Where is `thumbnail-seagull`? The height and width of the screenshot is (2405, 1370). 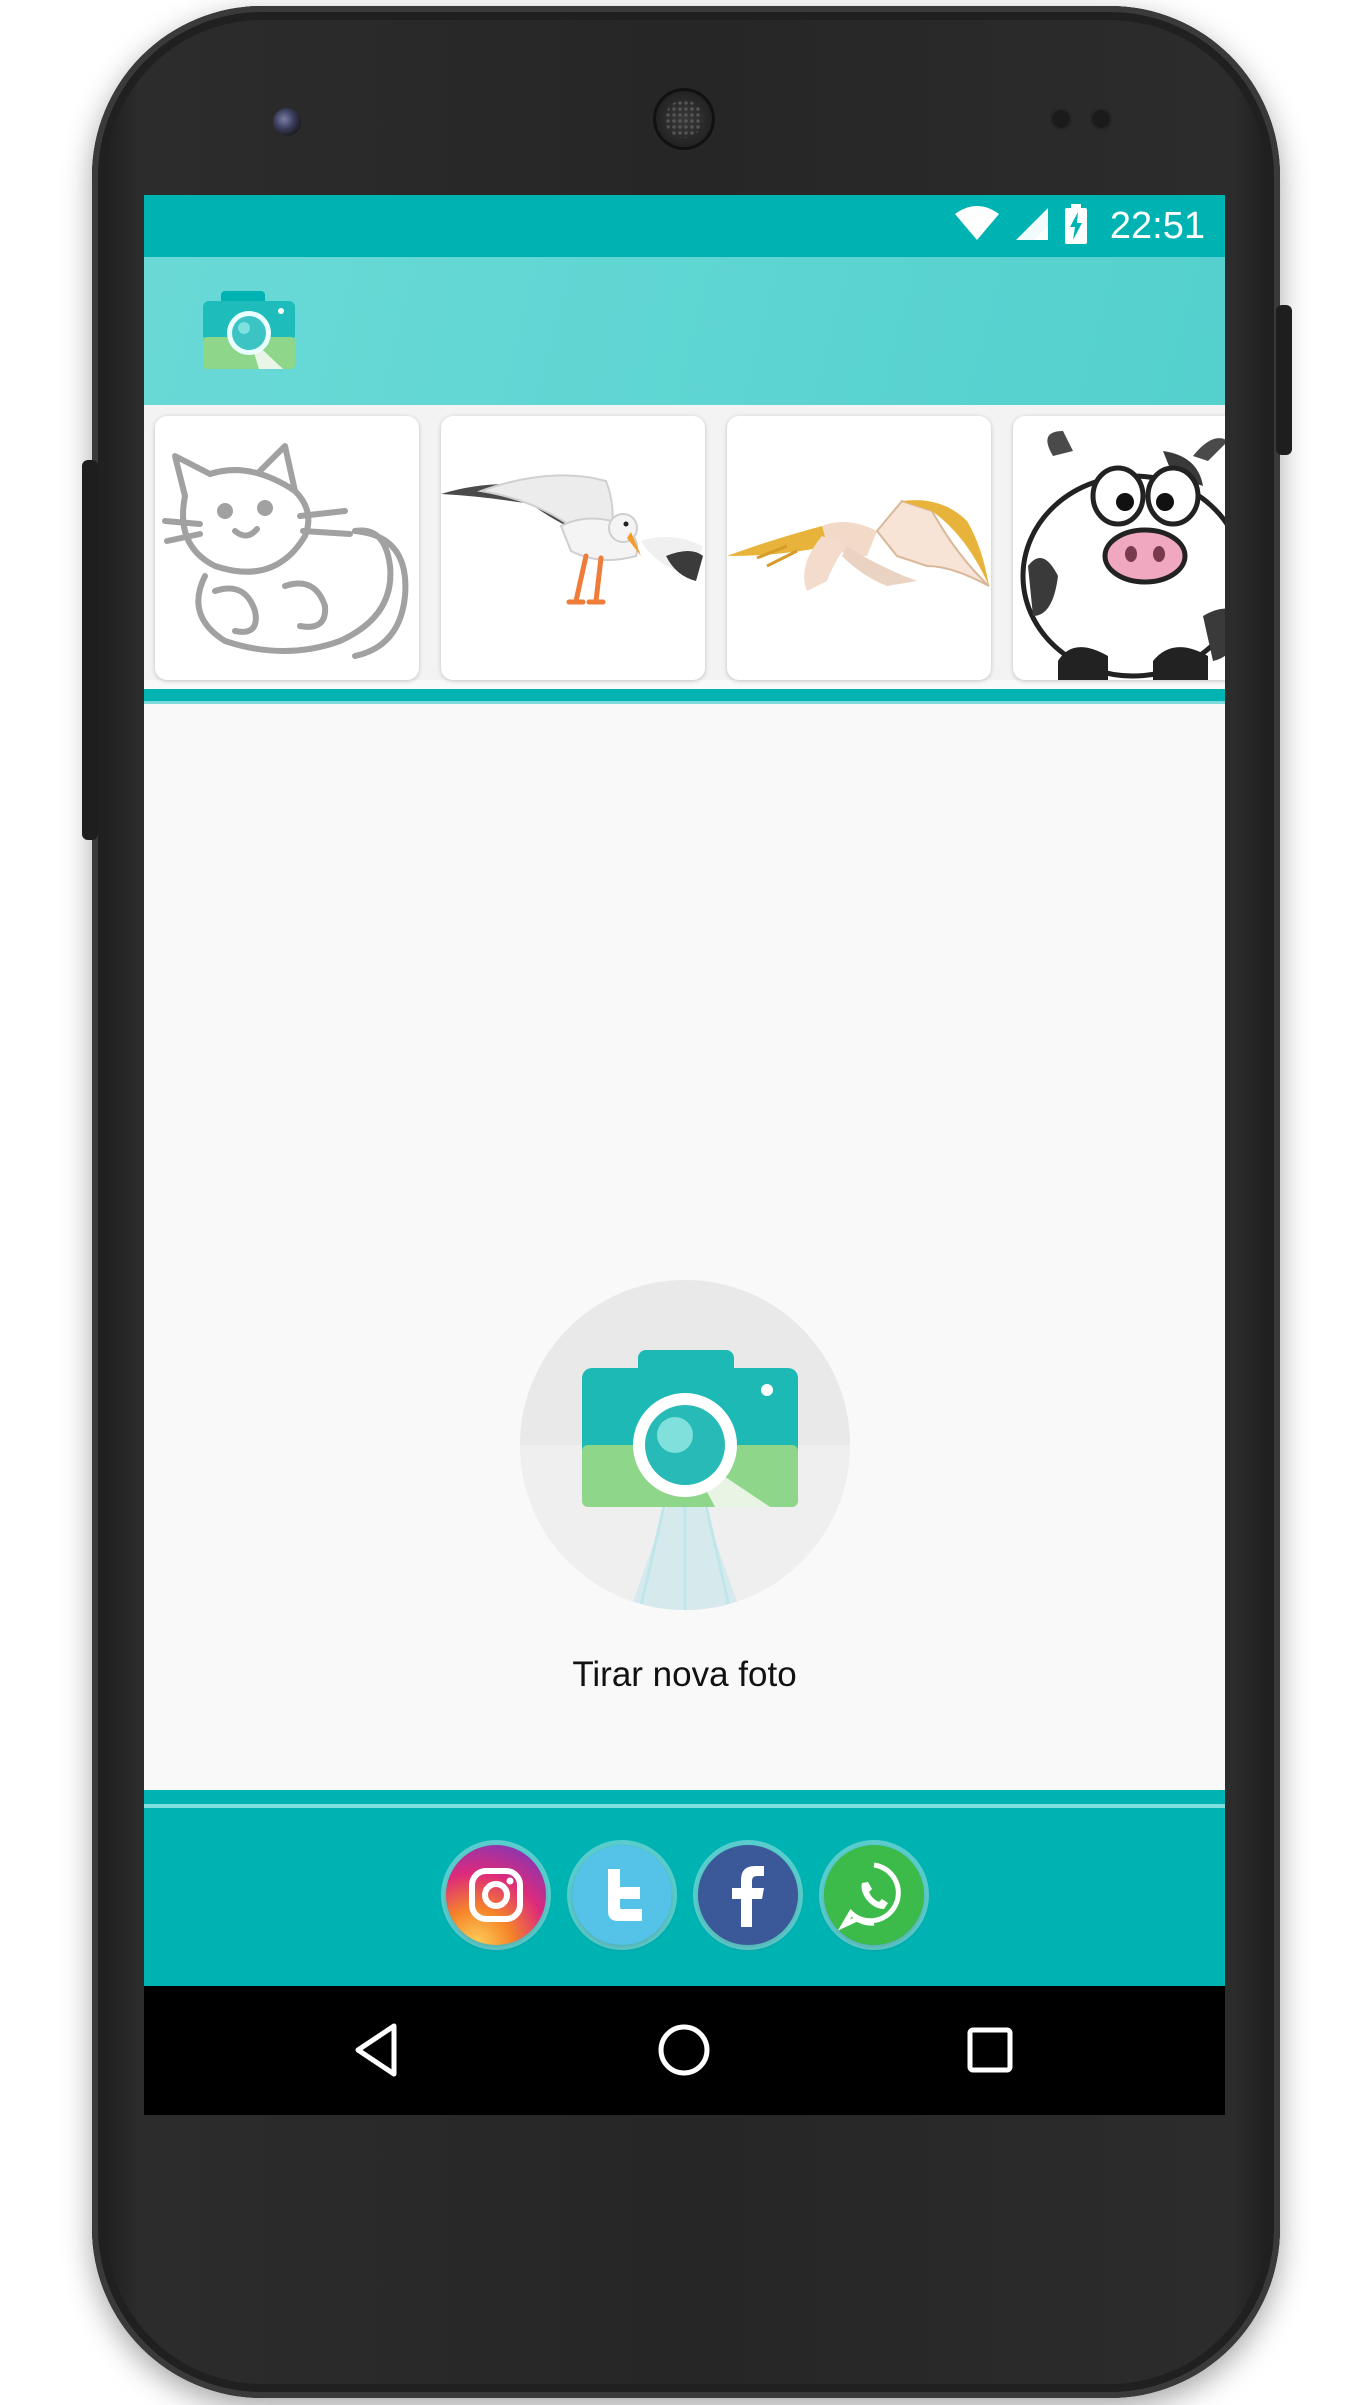
thumbnail-seagull is located at coordinates (573, 548).